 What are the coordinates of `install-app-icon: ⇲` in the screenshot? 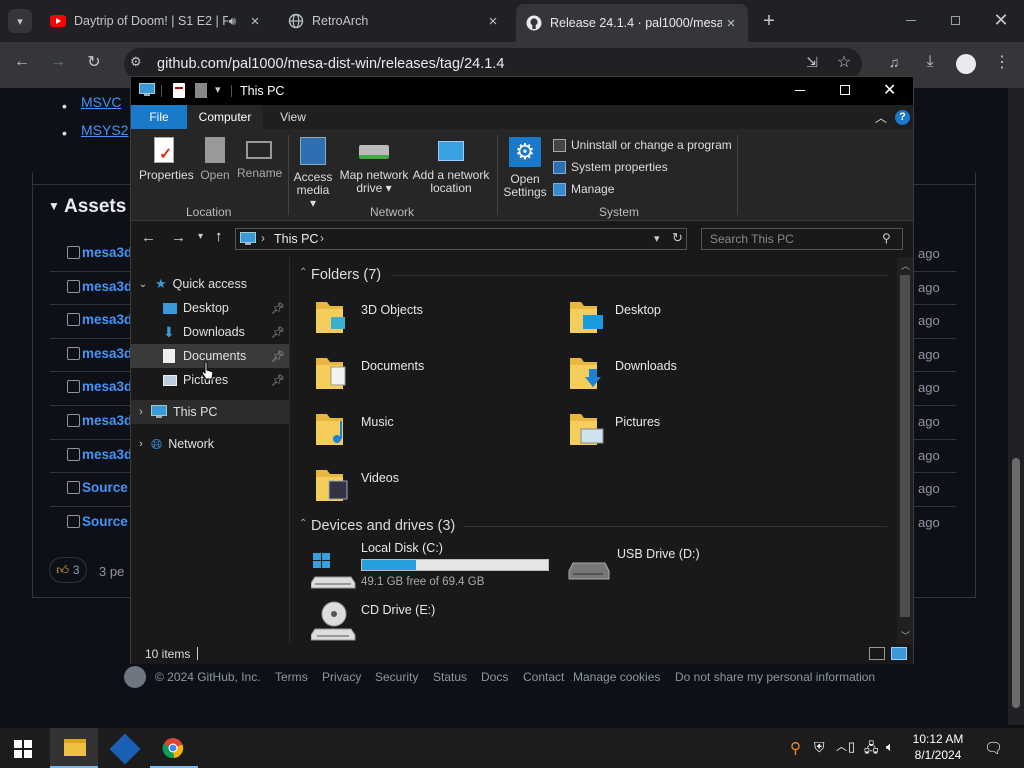 It's located at (812, 62).